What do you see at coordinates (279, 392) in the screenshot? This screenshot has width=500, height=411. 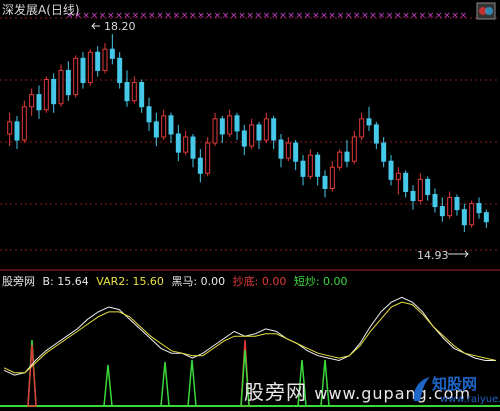 I see `watermark-main: 股旁网` at bounding box center [279, 392].